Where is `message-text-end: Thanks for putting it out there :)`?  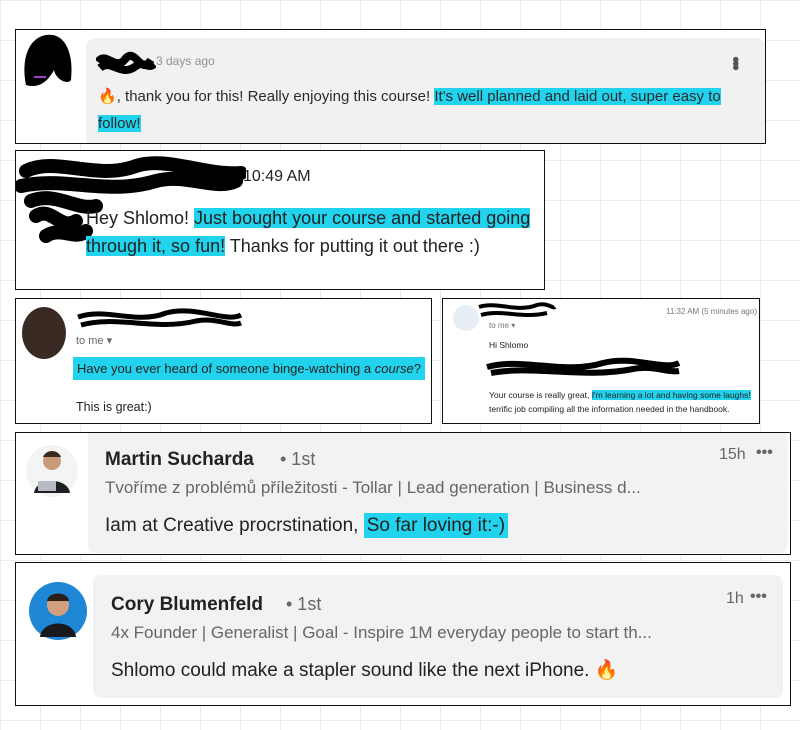
message-text-end: Thanks for putting it out there :) is located at coordinates (352, 246).